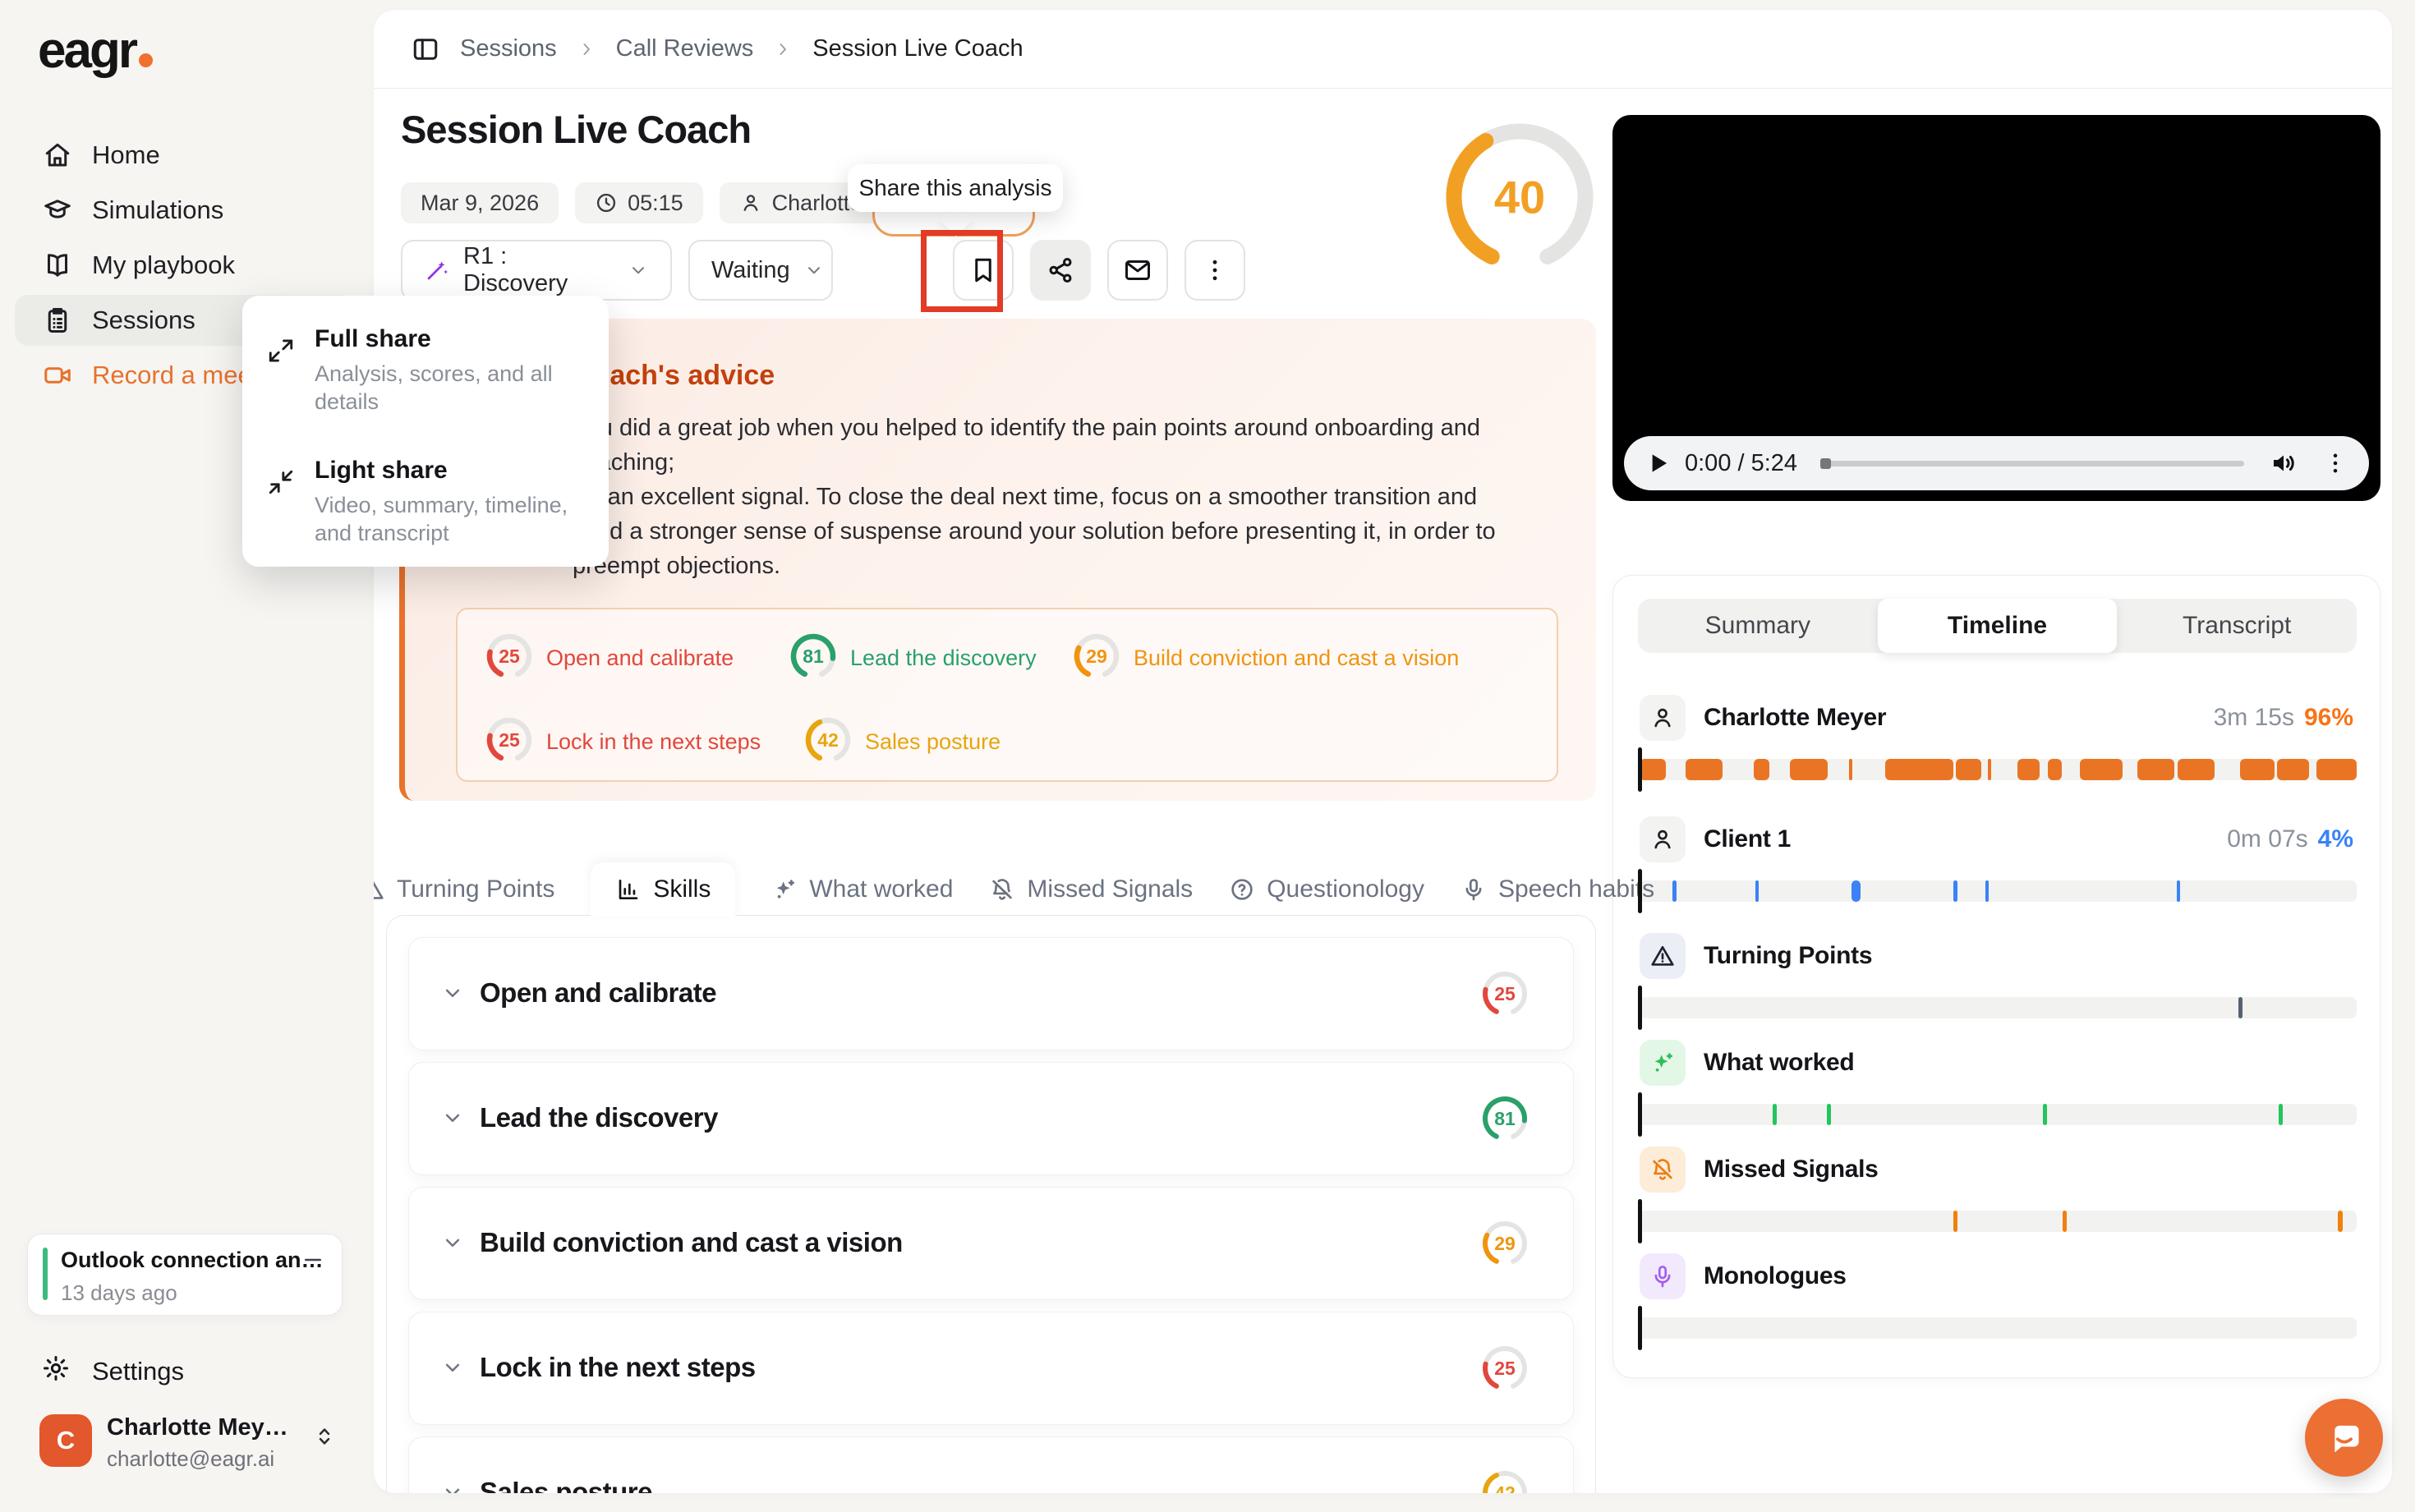  What do you see at coordinates (983, 270) in the screenshot?
I see `bookmark-button` at bounding box center [983, 270].